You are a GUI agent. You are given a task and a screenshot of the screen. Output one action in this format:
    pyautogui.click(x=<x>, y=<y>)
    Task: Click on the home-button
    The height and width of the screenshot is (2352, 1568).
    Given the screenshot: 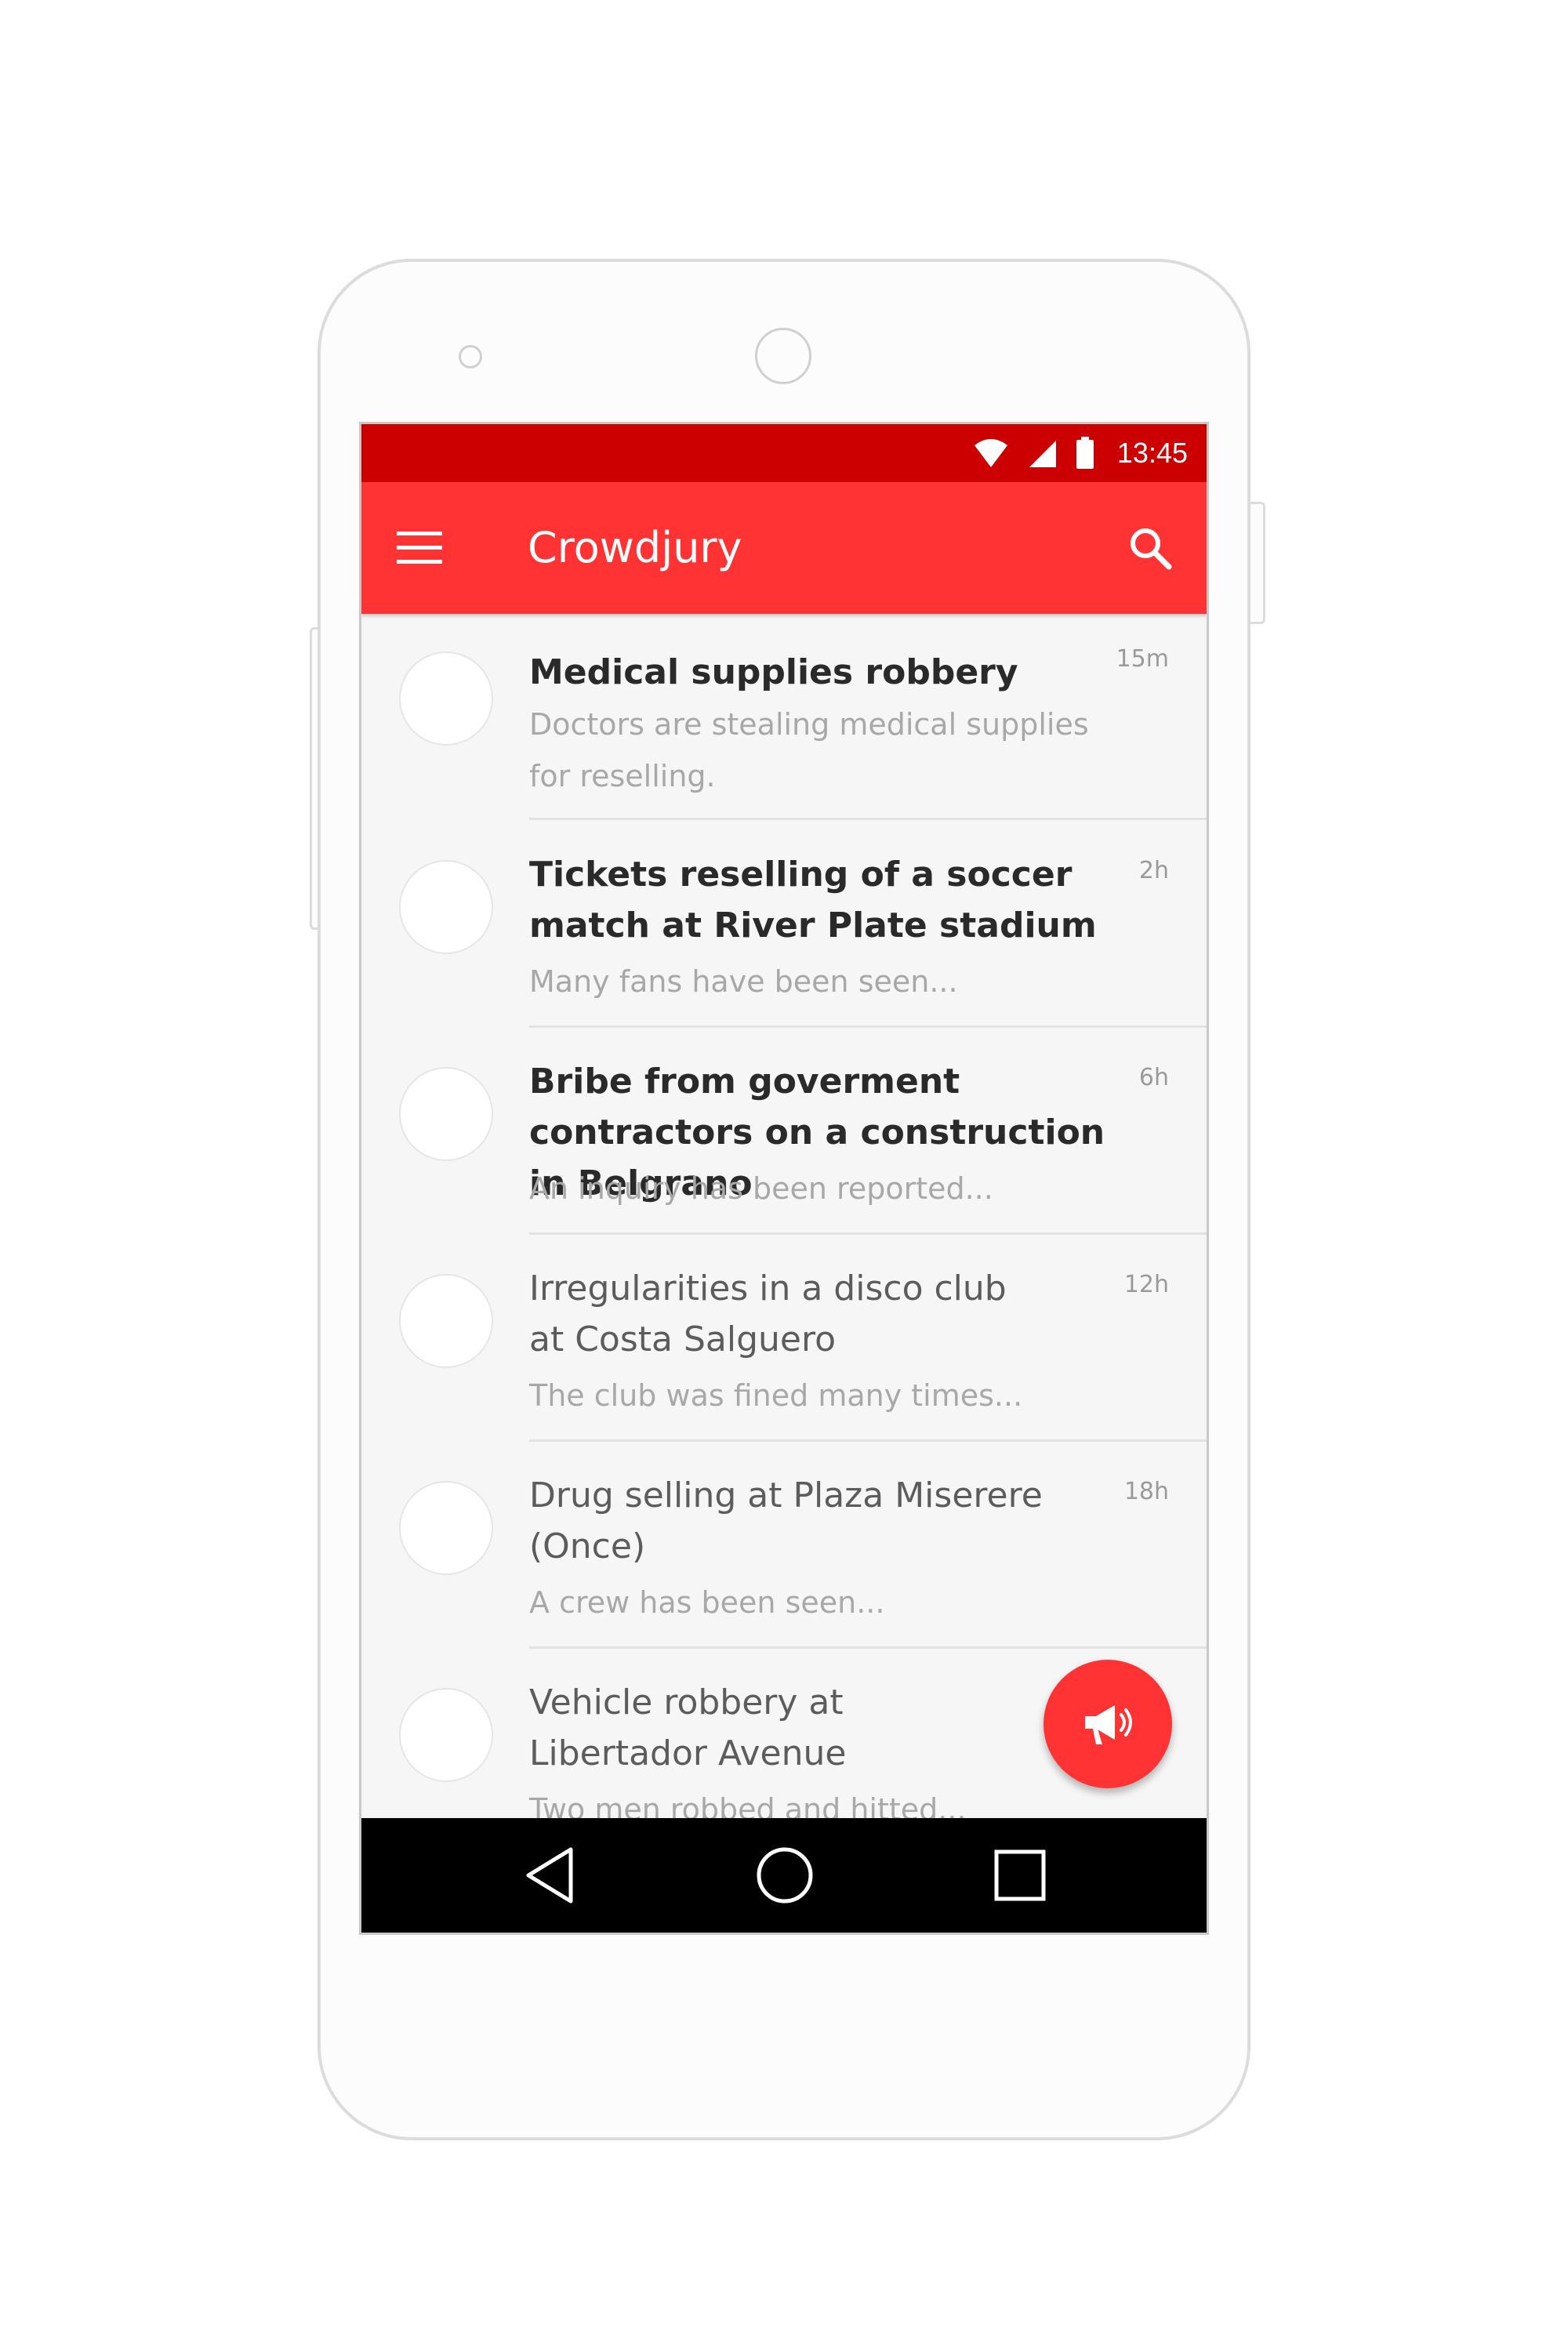 What is the action you would take?
    pyautogui.click(x=784, y=1876)
    